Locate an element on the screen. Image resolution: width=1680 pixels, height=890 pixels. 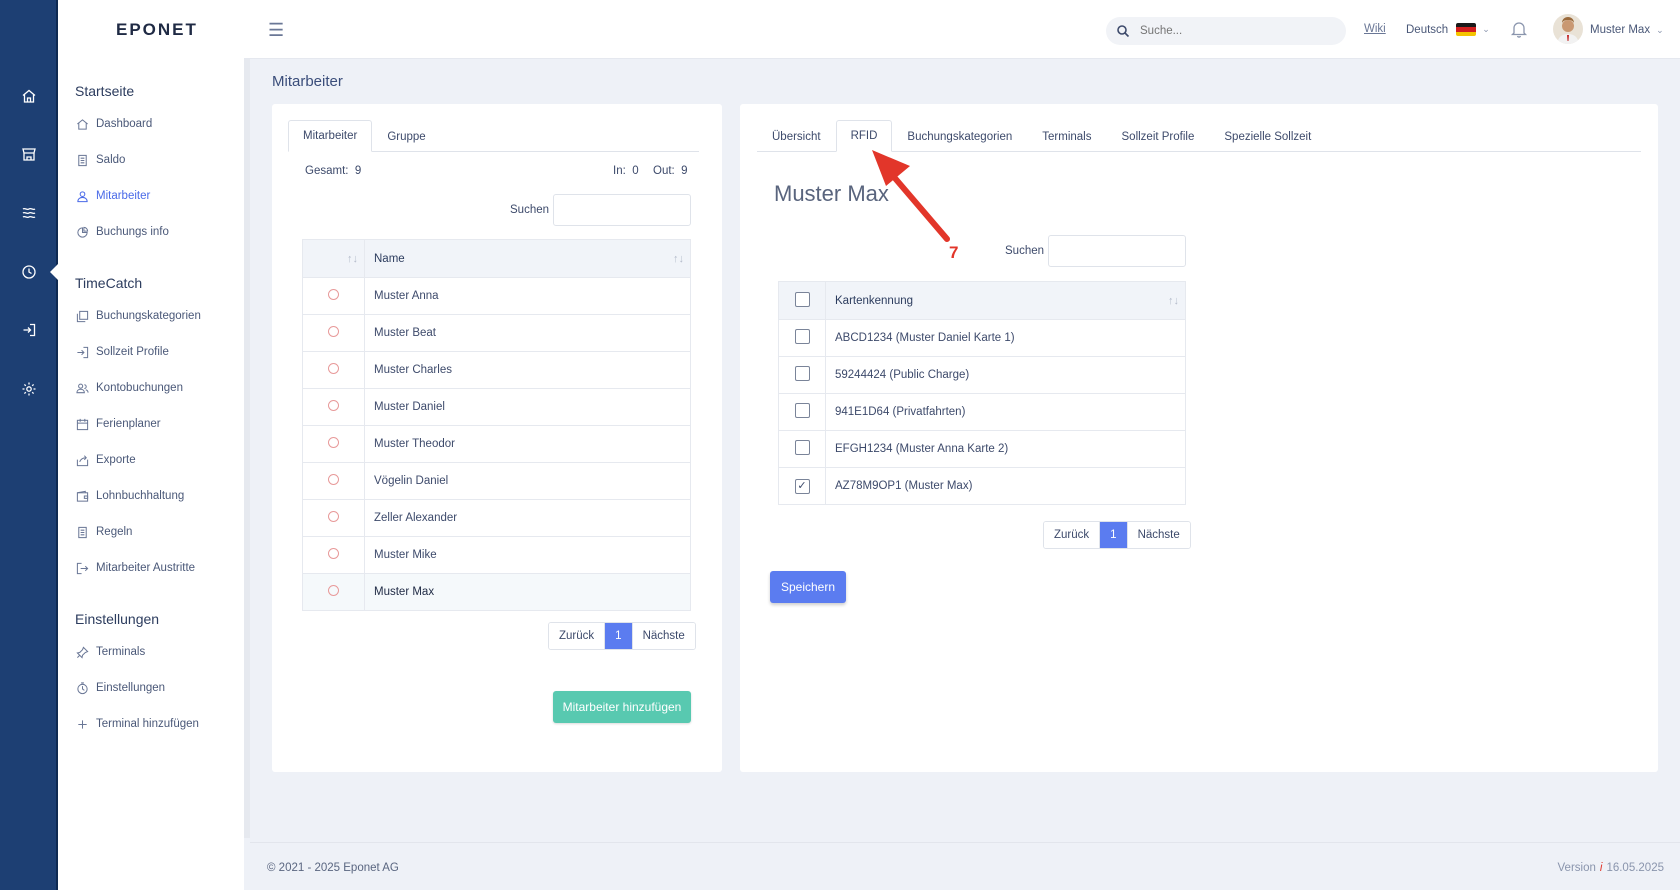
table-row-selected: Muster Max is located at coordinates (496, 592).